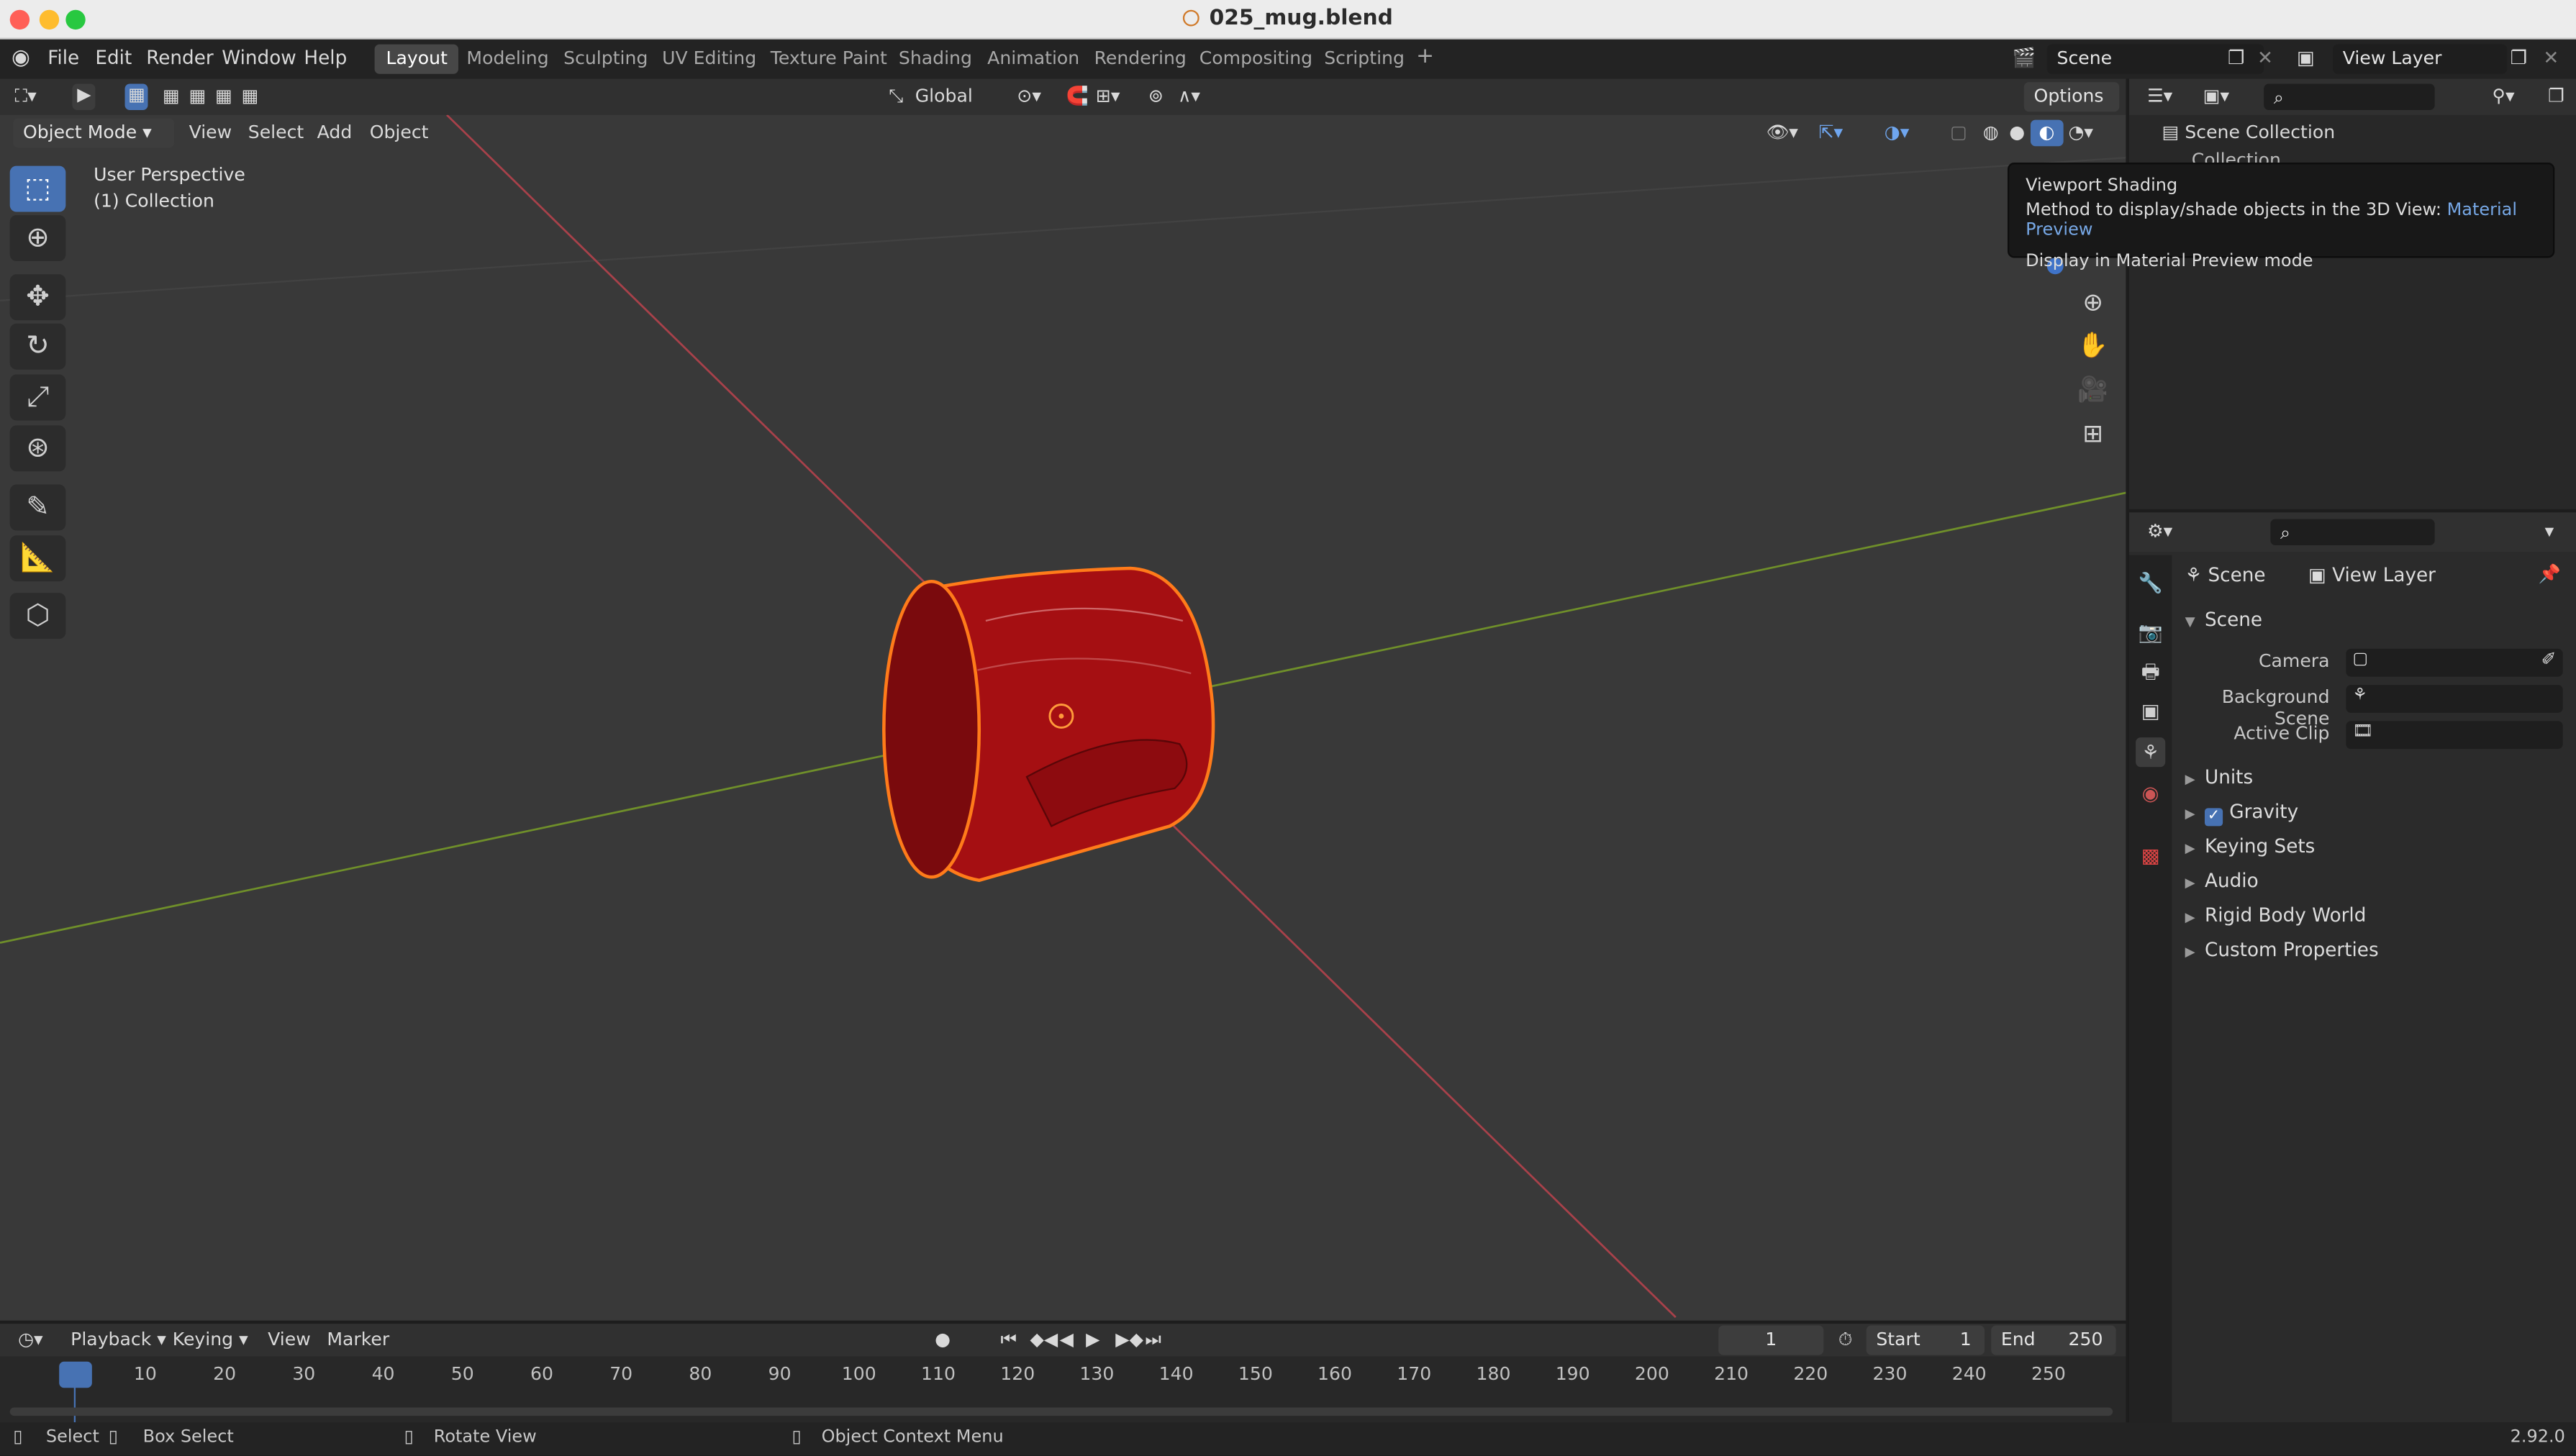  I want to click on camera-field: ▢ ✐, so click(2454, 662).